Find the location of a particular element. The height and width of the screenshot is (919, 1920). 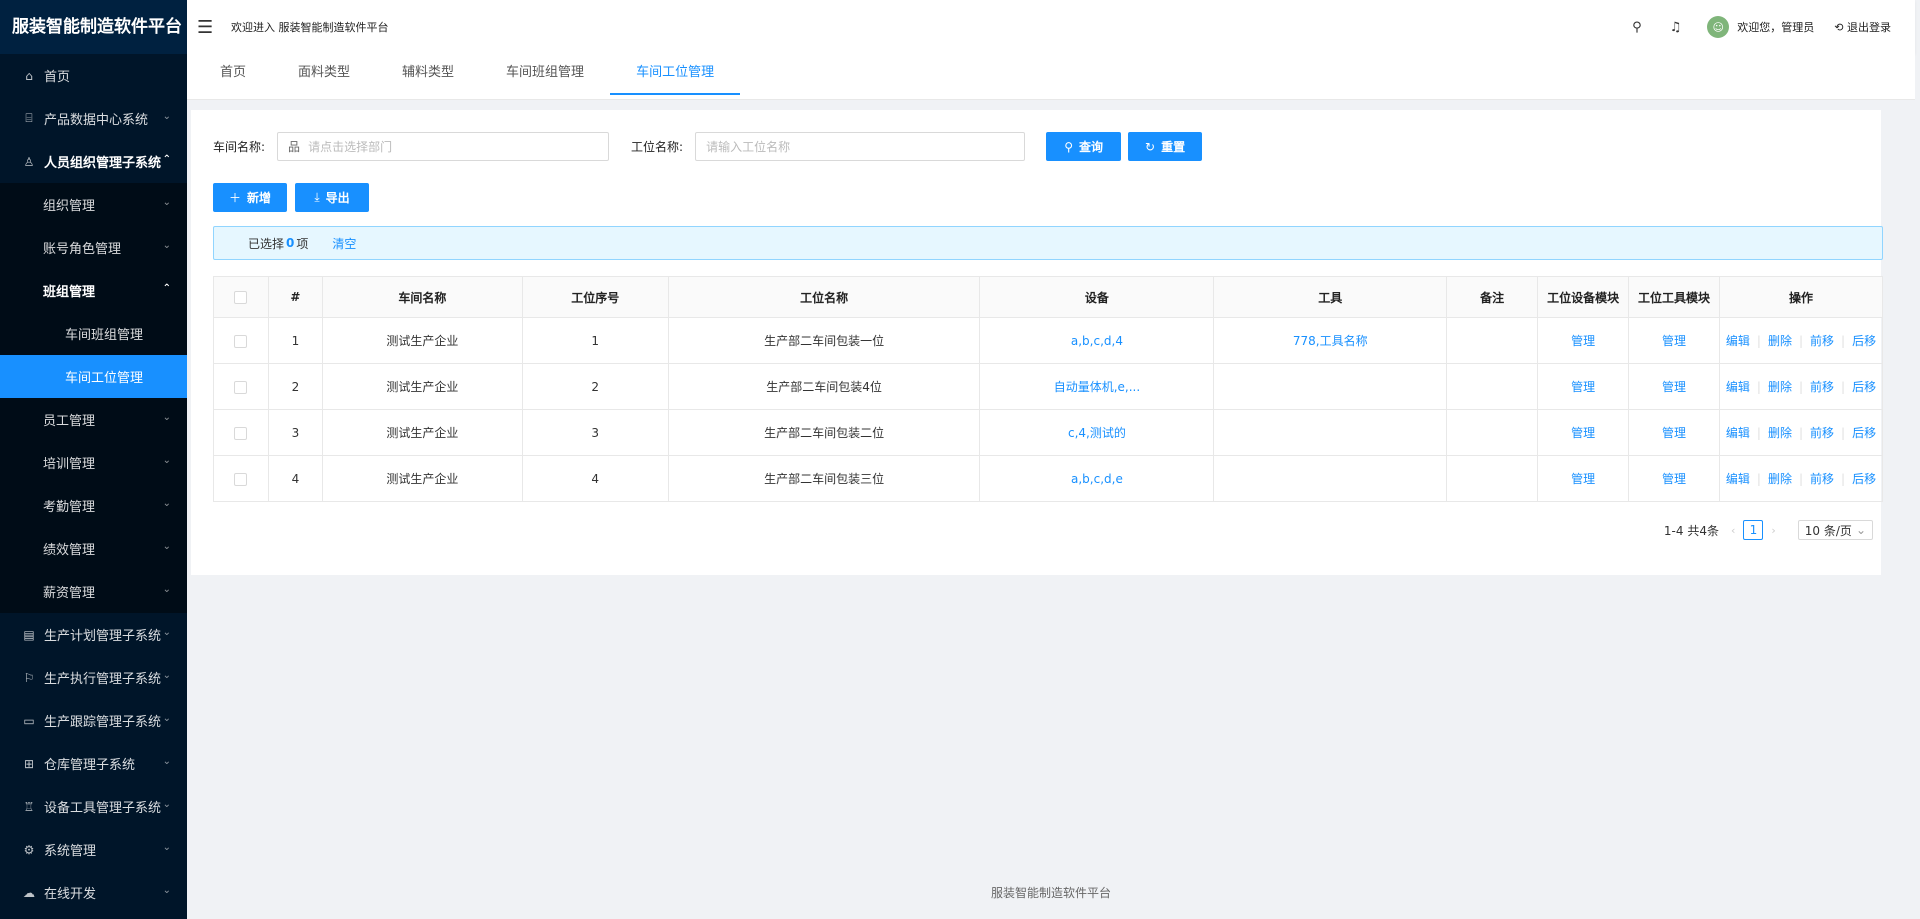

sidebar-item-plan: ▤ 生产计划管理子系统 ⌄ is located at coordinates (93, 634).